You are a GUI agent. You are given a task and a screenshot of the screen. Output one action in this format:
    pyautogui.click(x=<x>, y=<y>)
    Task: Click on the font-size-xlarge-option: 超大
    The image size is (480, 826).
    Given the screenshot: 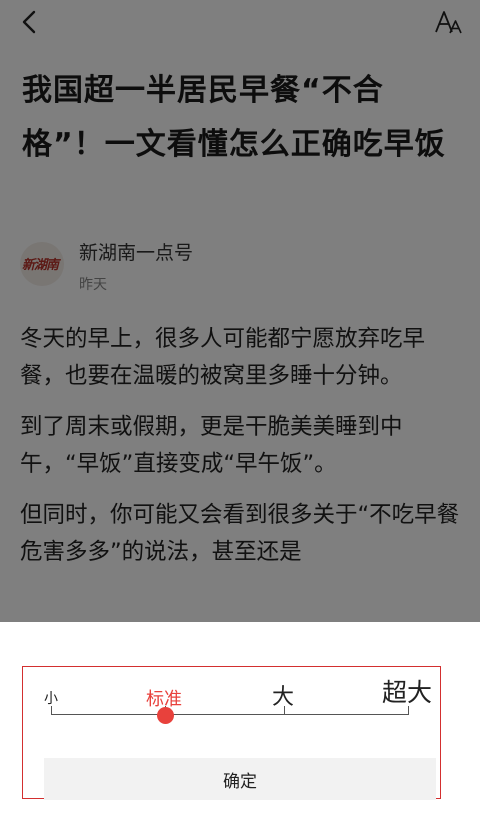 What is the action you would take?
    pyautogui.click(x=407, y=691)
    